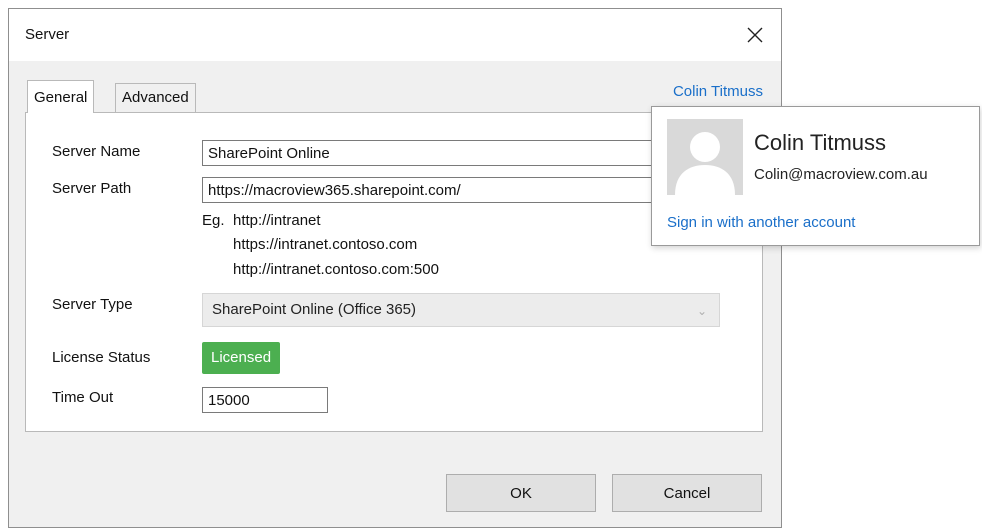 This screenshot has width=982, height=528. I want to click on close-button, so click(755, 35).